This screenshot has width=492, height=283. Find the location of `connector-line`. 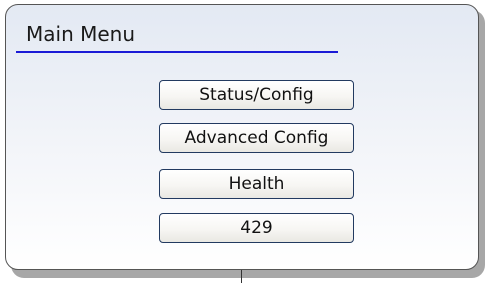

connector-line is located at coordinates (241, 276).